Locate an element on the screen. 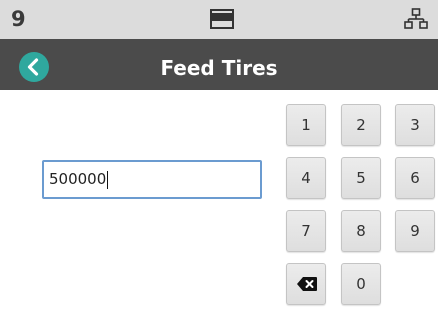 The image size is (438, 310). network-icon is located at coordinates (416, 19).